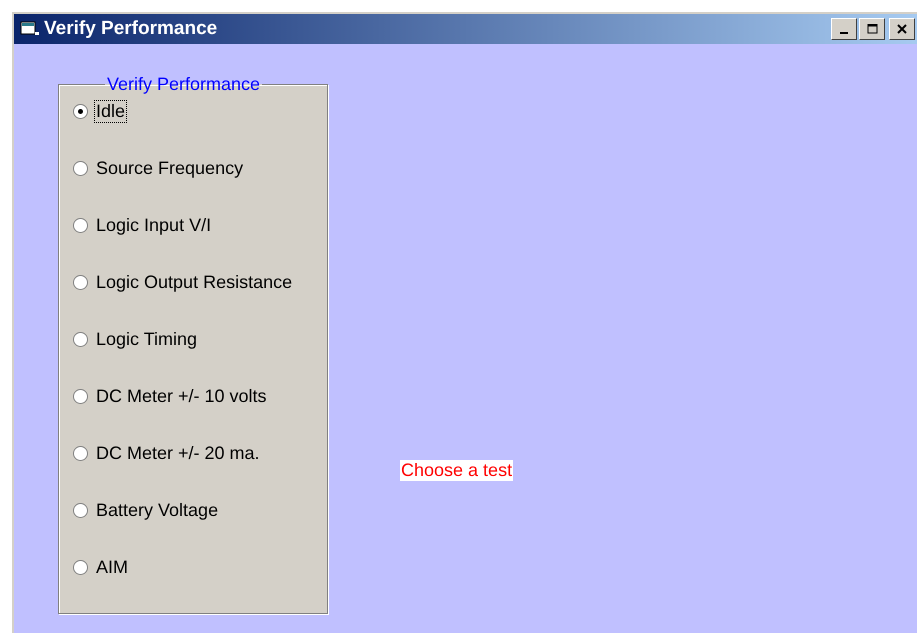 The image size is (917, 633). I want to click on group-title: Verify Performance, so click(184, 84).